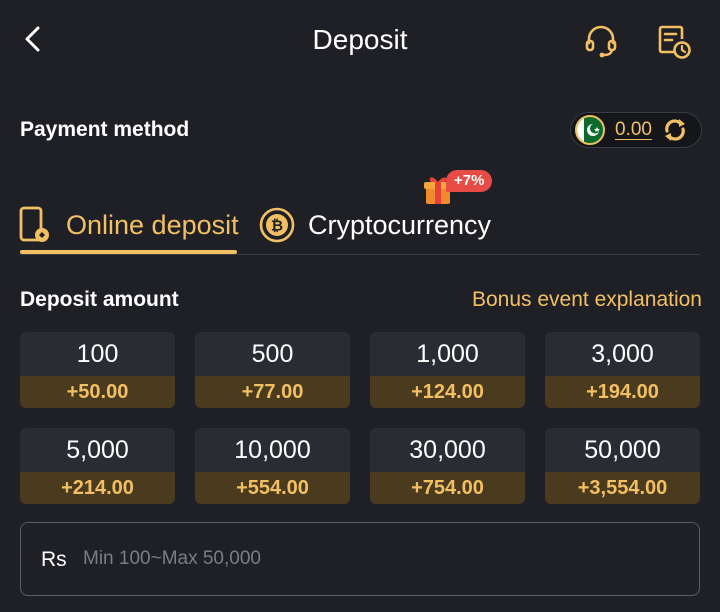 The width and height of the screenshot is (720, 612). What do you see at coordinates (97, 450) in the screenshot?
I see `amount-option-value: 5,000` at bounding box center [97, 450].